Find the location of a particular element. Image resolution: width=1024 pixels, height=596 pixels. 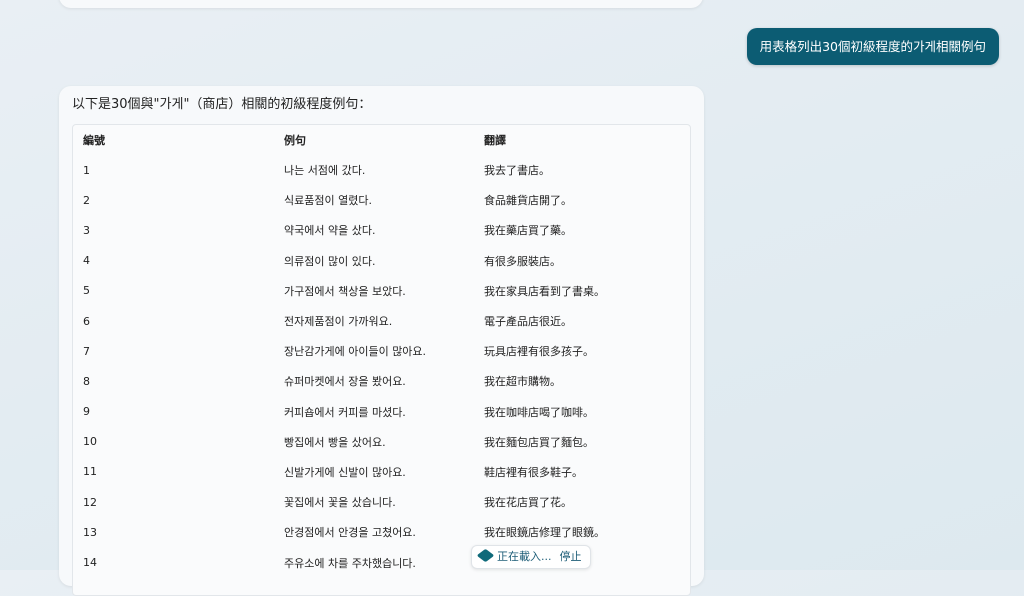

row-number: 7 is located at coordinates (86, 351).